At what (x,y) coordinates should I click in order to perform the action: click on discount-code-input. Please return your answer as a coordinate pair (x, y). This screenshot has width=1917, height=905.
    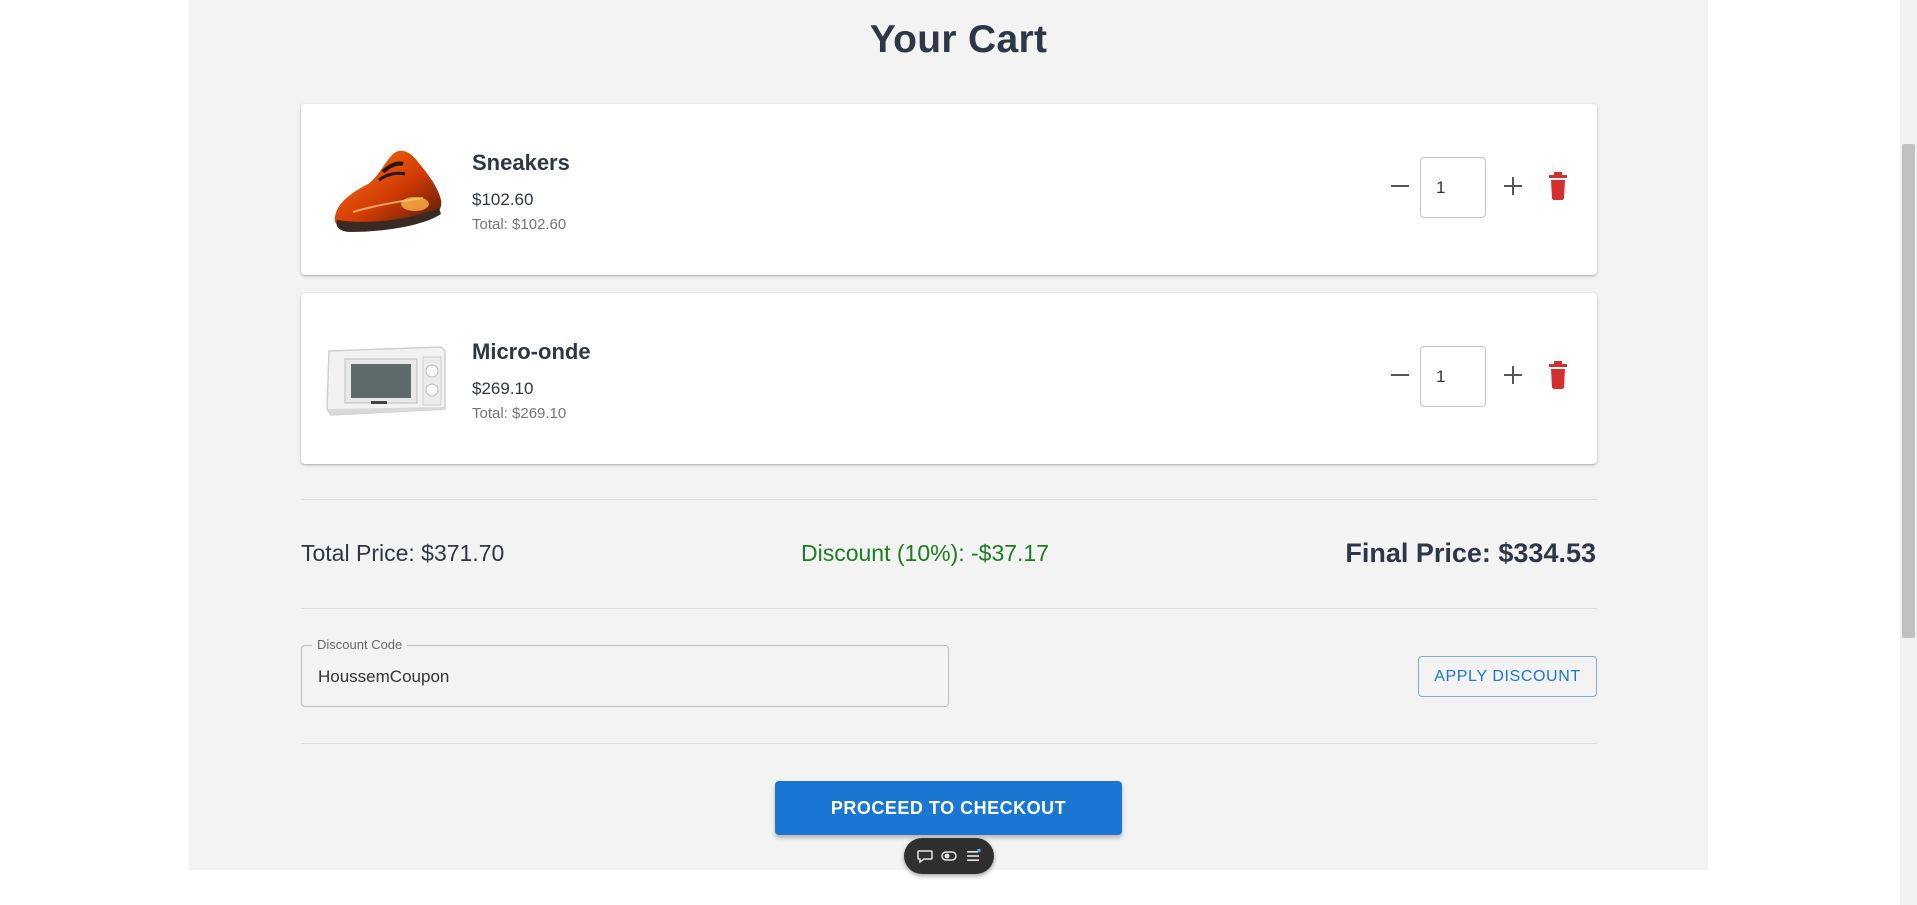
    Looking at the image, I should click on (628, 677).